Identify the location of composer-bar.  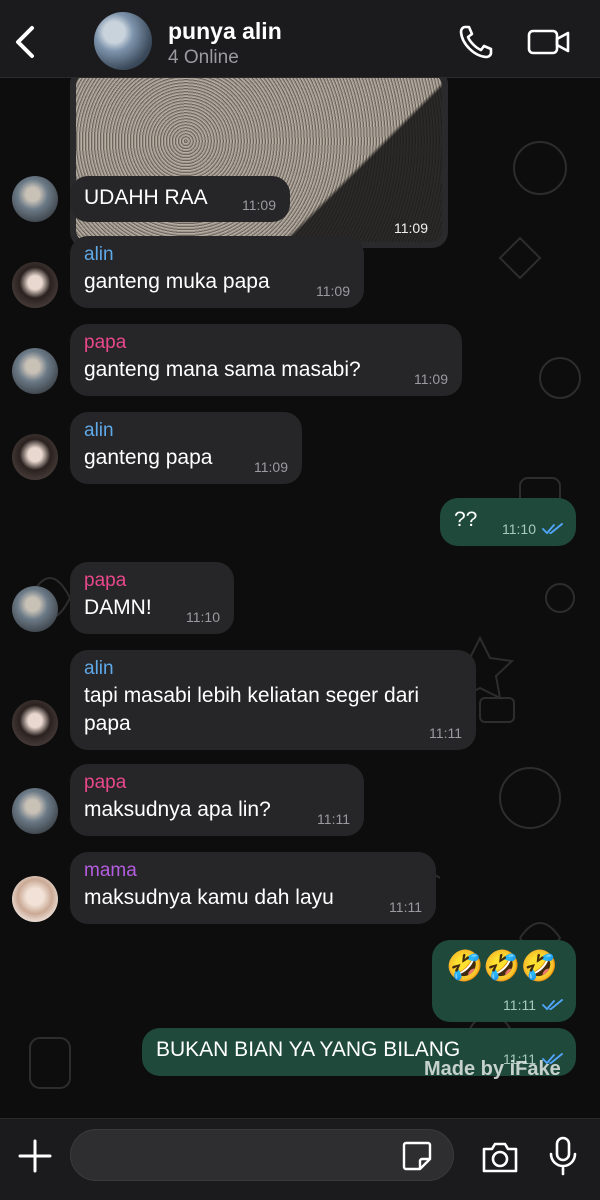
(300, 1159).